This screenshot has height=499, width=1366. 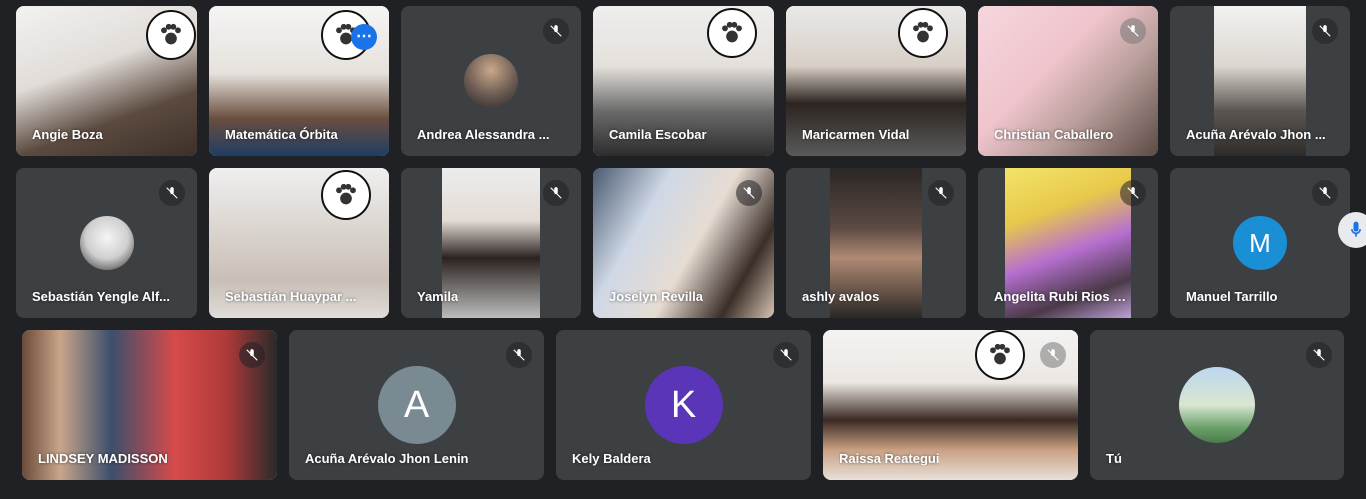 What do you see at coordinates (387, 458) in the screenshot?
I see `participant-name: Acuña Arévalo Jhon Lenin` at bounding box center [387, 458].